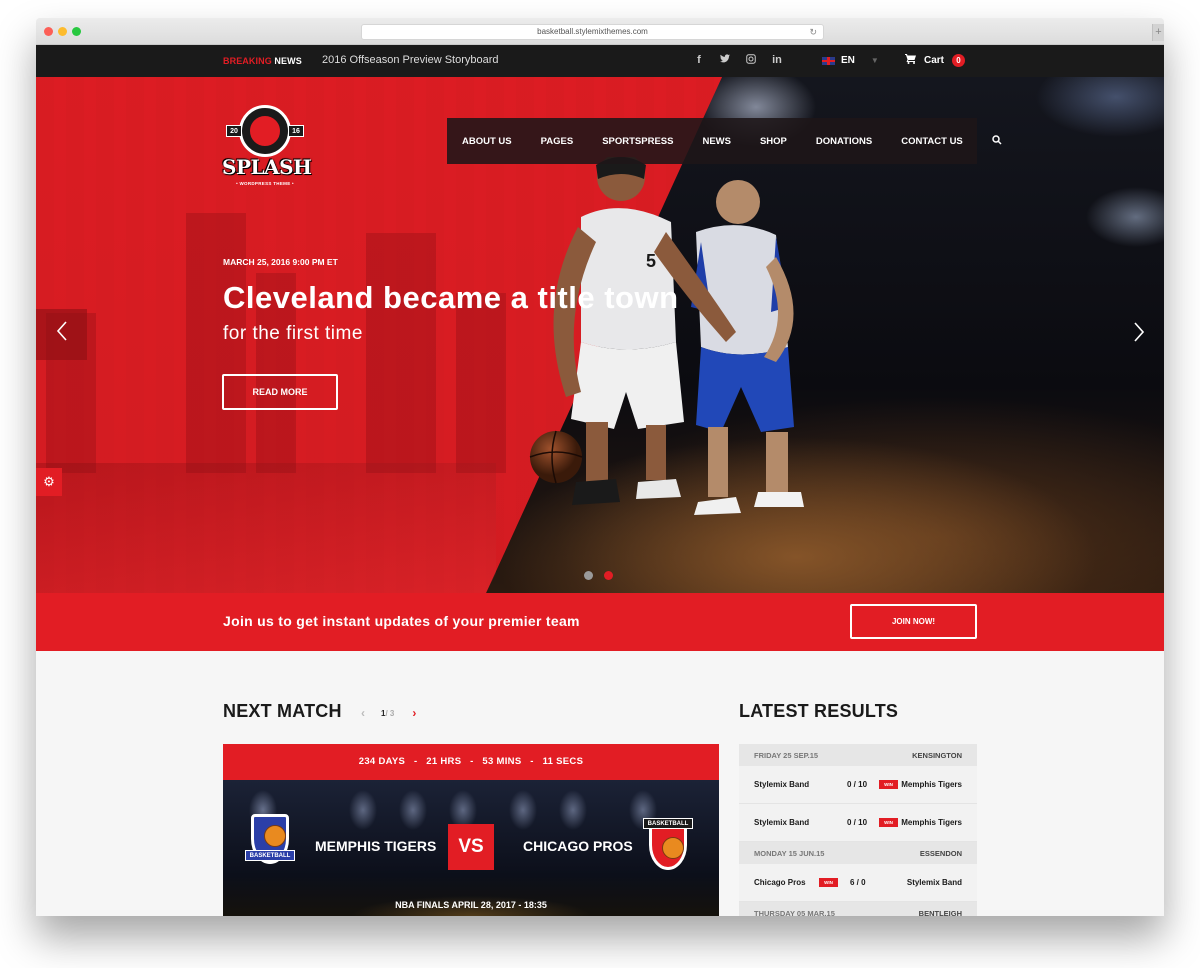  I want to click on search-icon, so click(997, 141).